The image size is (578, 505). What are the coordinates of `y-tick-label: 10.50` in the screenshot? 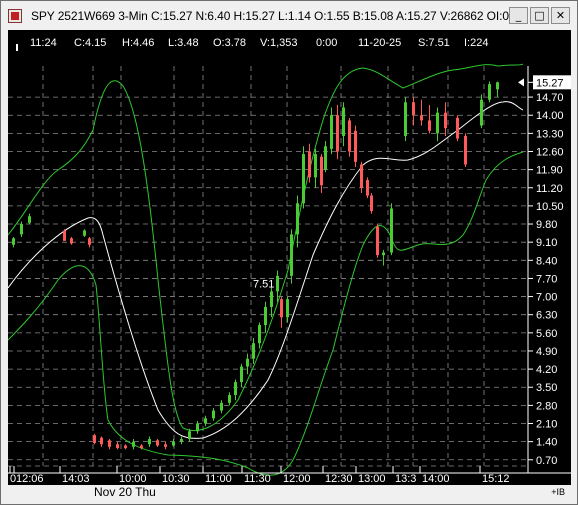 It's located at (550, 207).